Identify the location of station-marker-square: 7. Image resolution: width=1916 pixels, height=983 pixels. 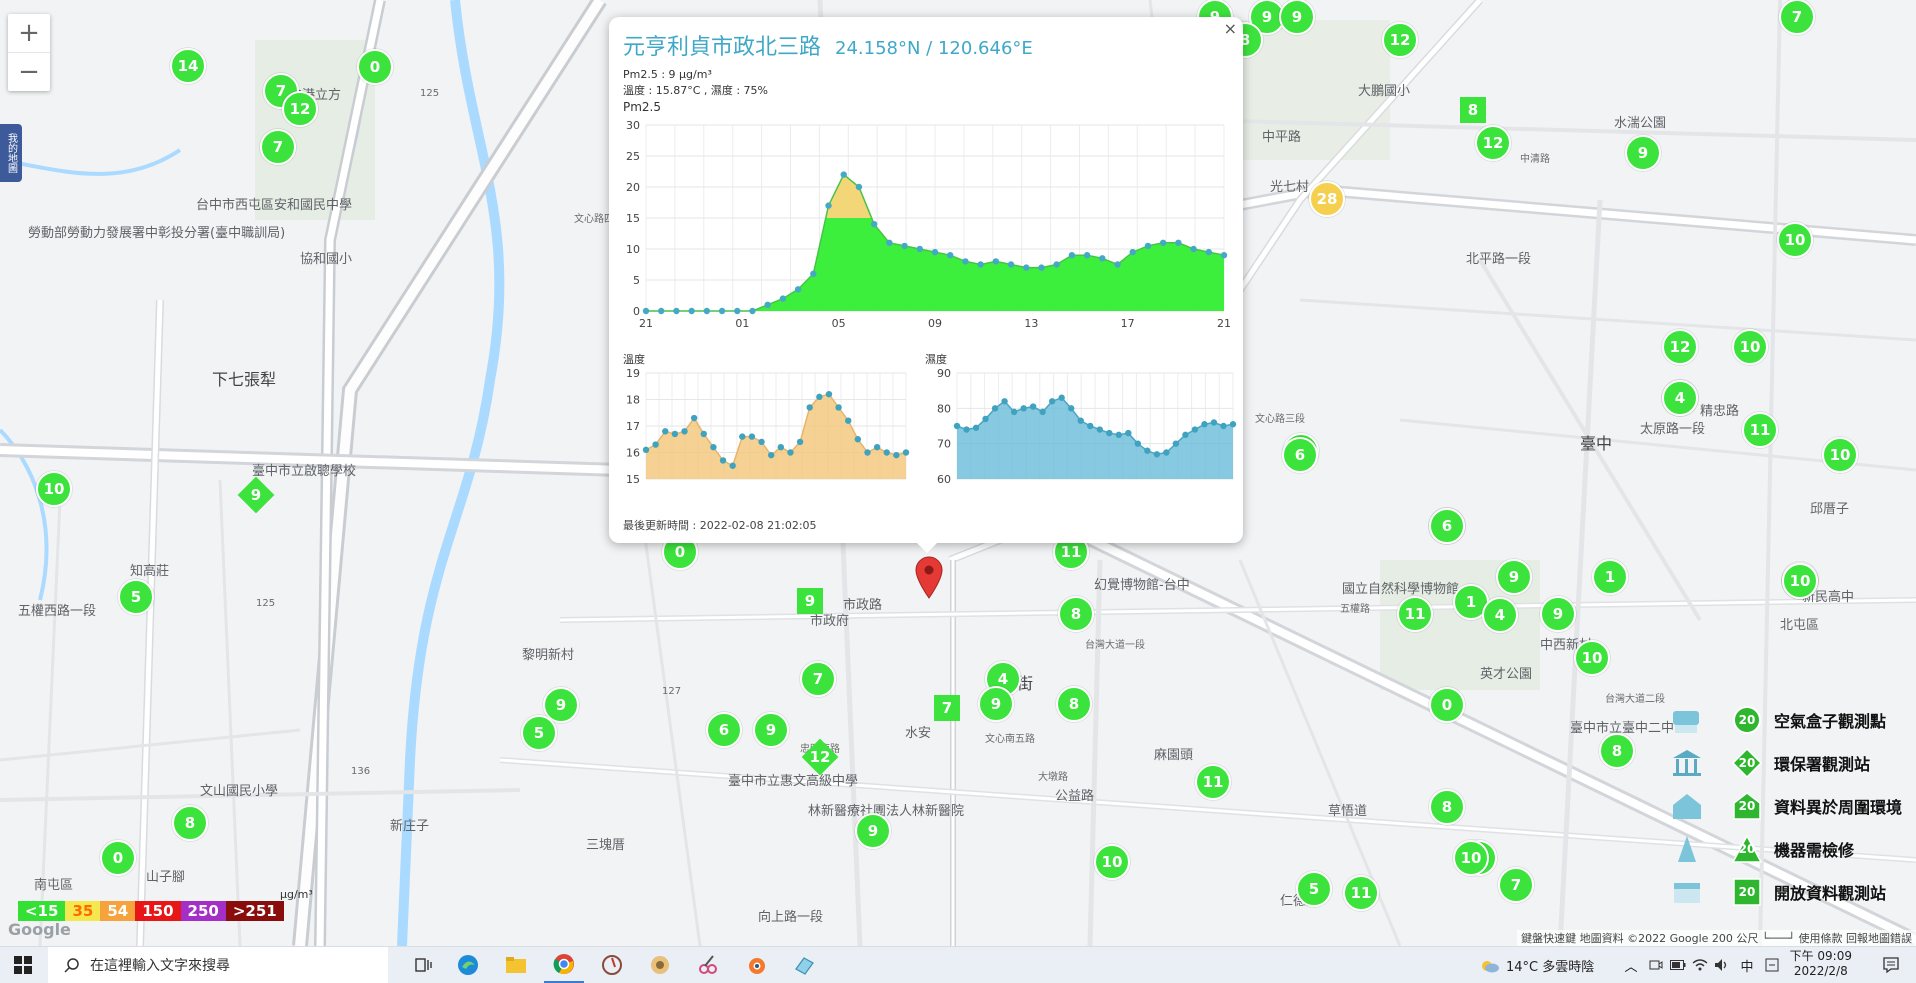
(947, 708).